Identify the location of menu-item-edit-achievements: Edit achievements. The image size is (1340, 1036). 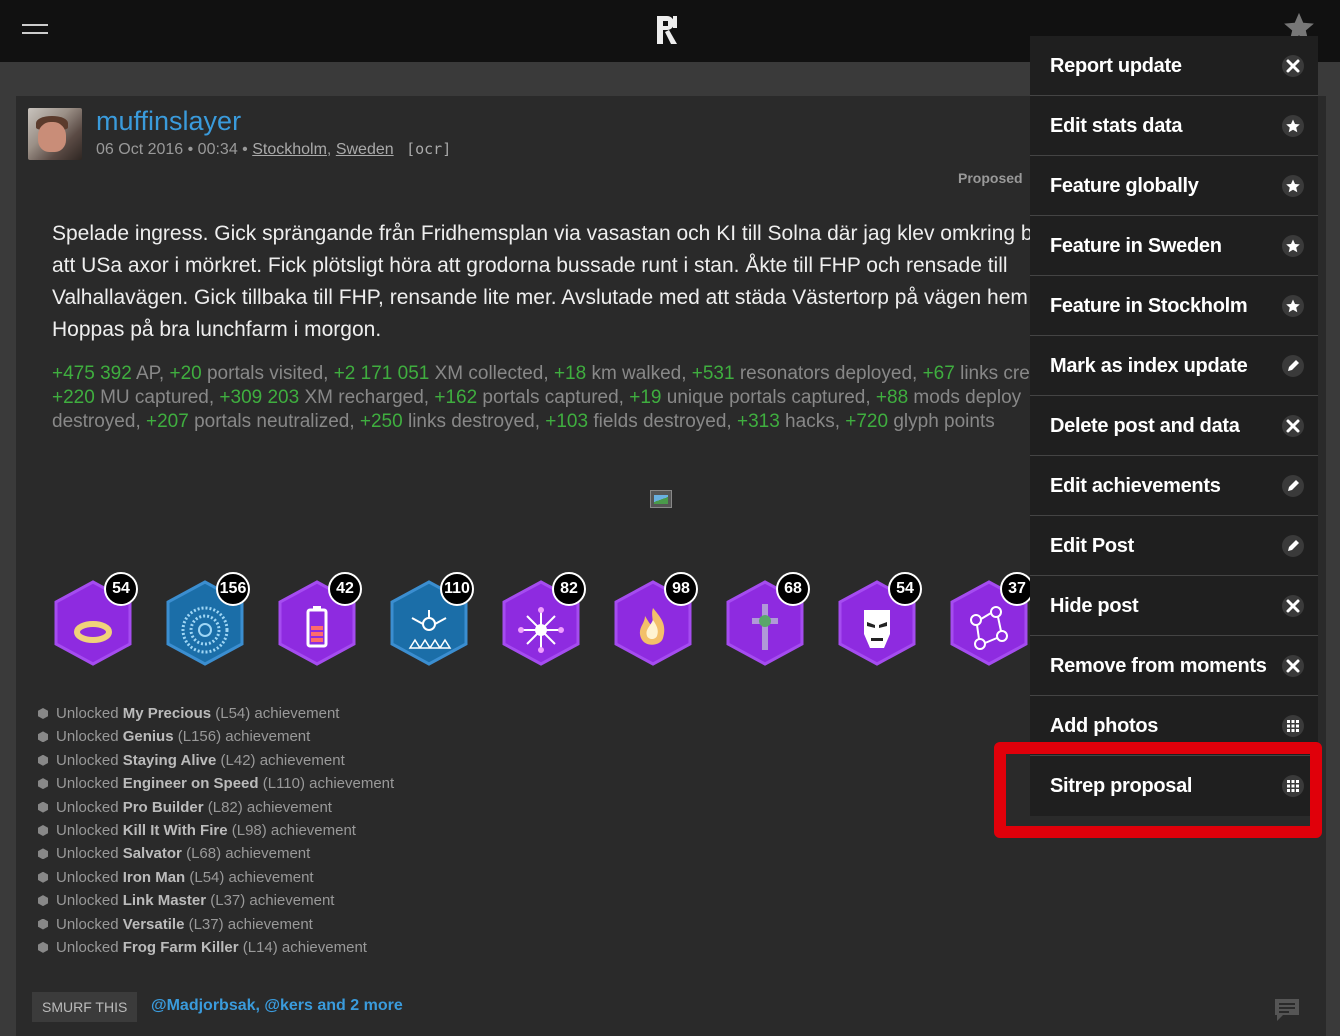
(1174, 486).